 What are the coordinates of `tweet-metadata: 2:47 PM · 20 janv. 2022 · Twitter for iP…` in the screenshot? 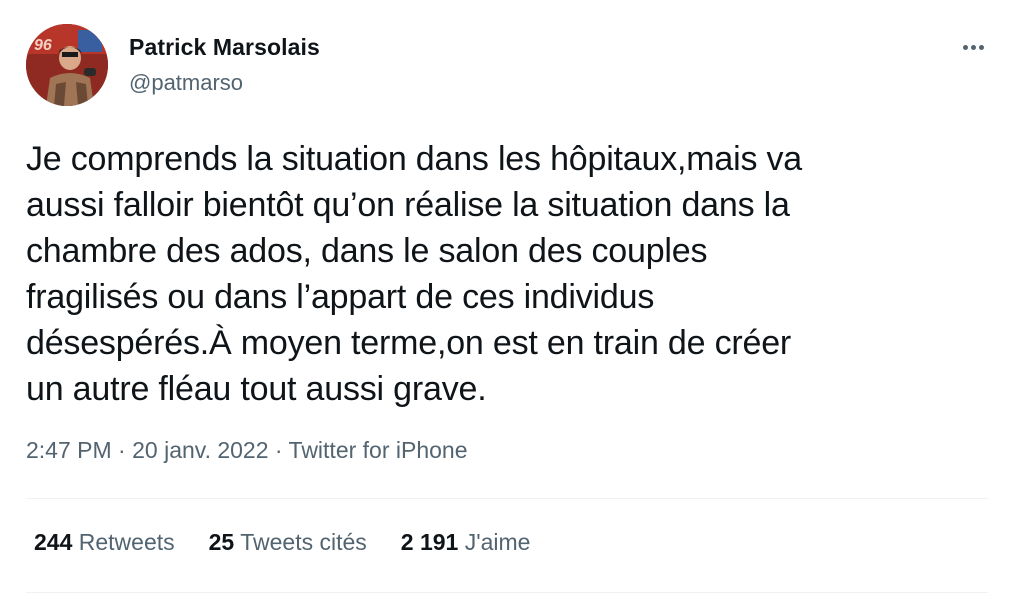 It's located at (247, 450).